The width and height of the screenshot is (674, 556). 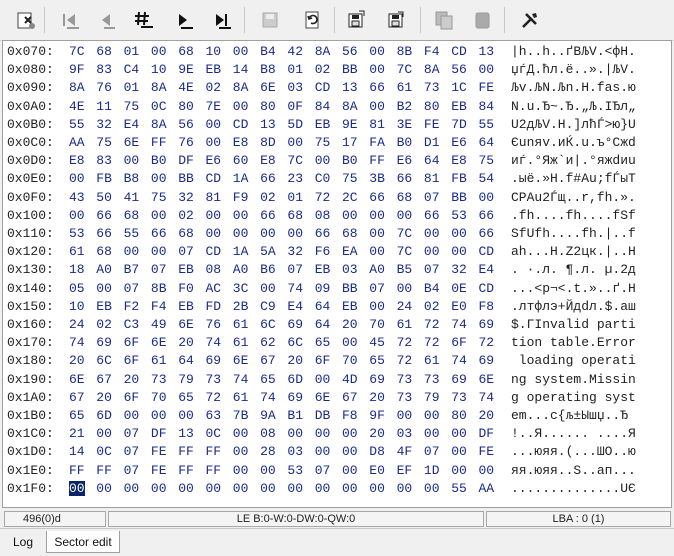 I want to click on ascii-column: Єunяv.иЌ.u.ъ°Сжd, so click(x=573, y=142).